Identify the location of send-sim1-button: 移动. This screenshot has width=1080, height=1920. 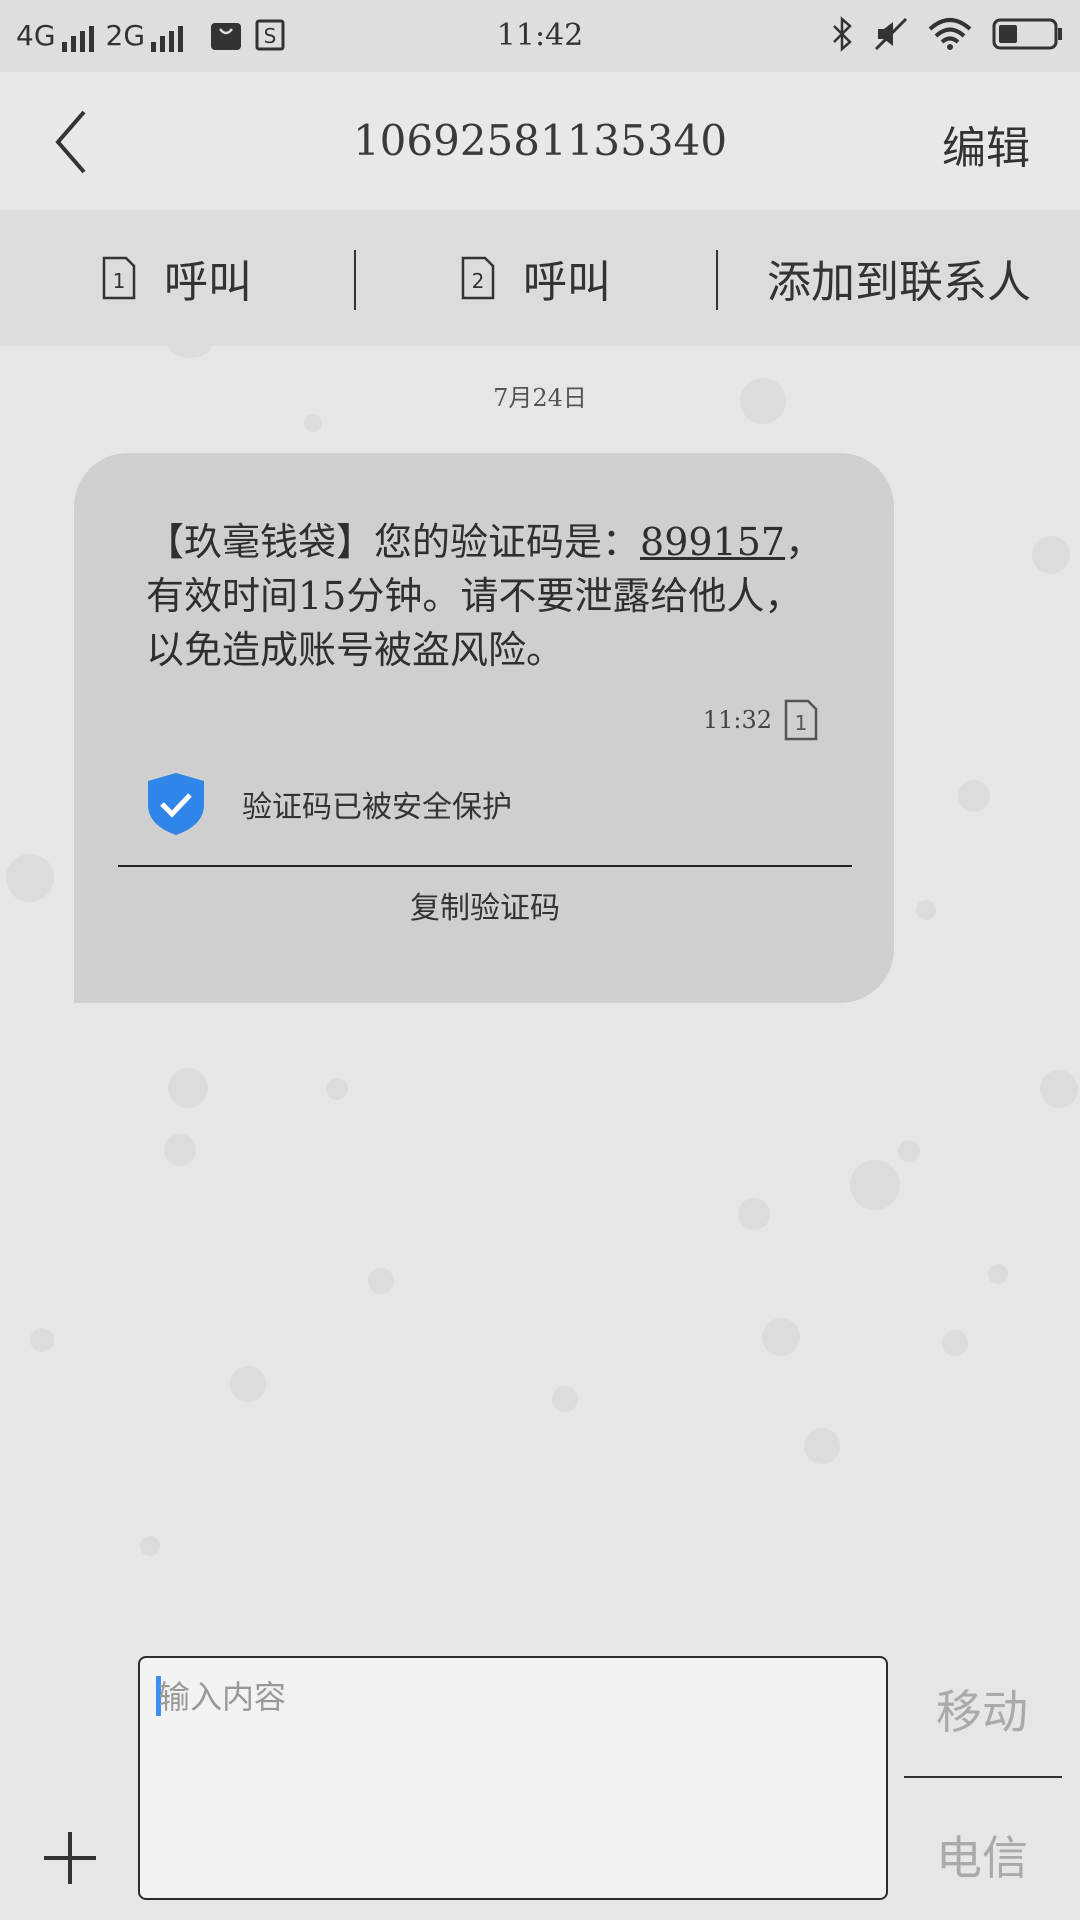
(982, 1709).